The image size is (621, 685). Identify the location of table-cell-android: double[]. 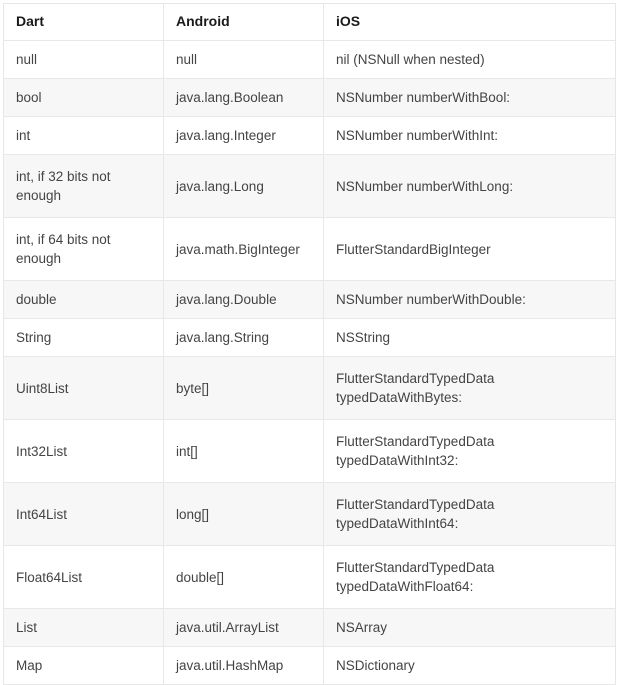
(243, 577).